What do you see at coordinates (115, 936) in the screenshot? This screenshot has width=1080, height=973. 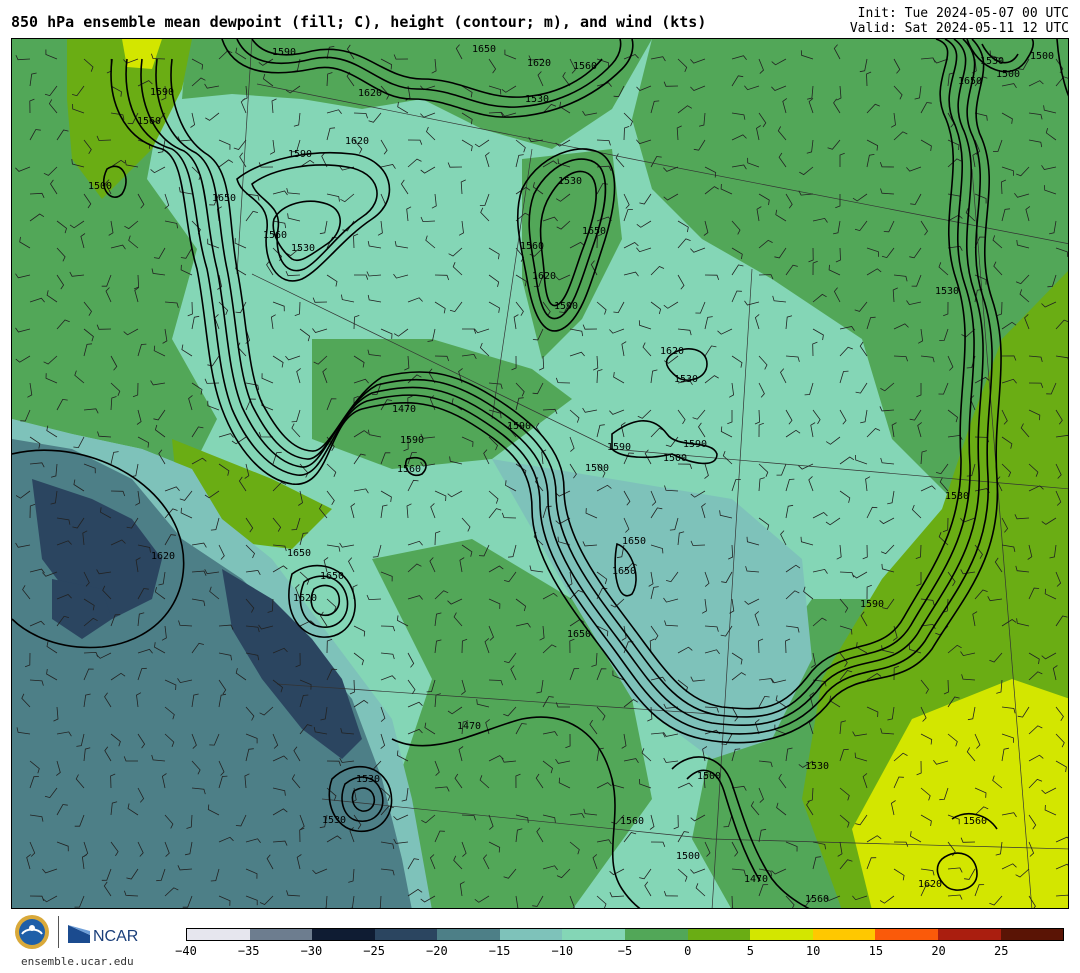 I see `ncar-text: NCAR` at bounding box center [115, 936].